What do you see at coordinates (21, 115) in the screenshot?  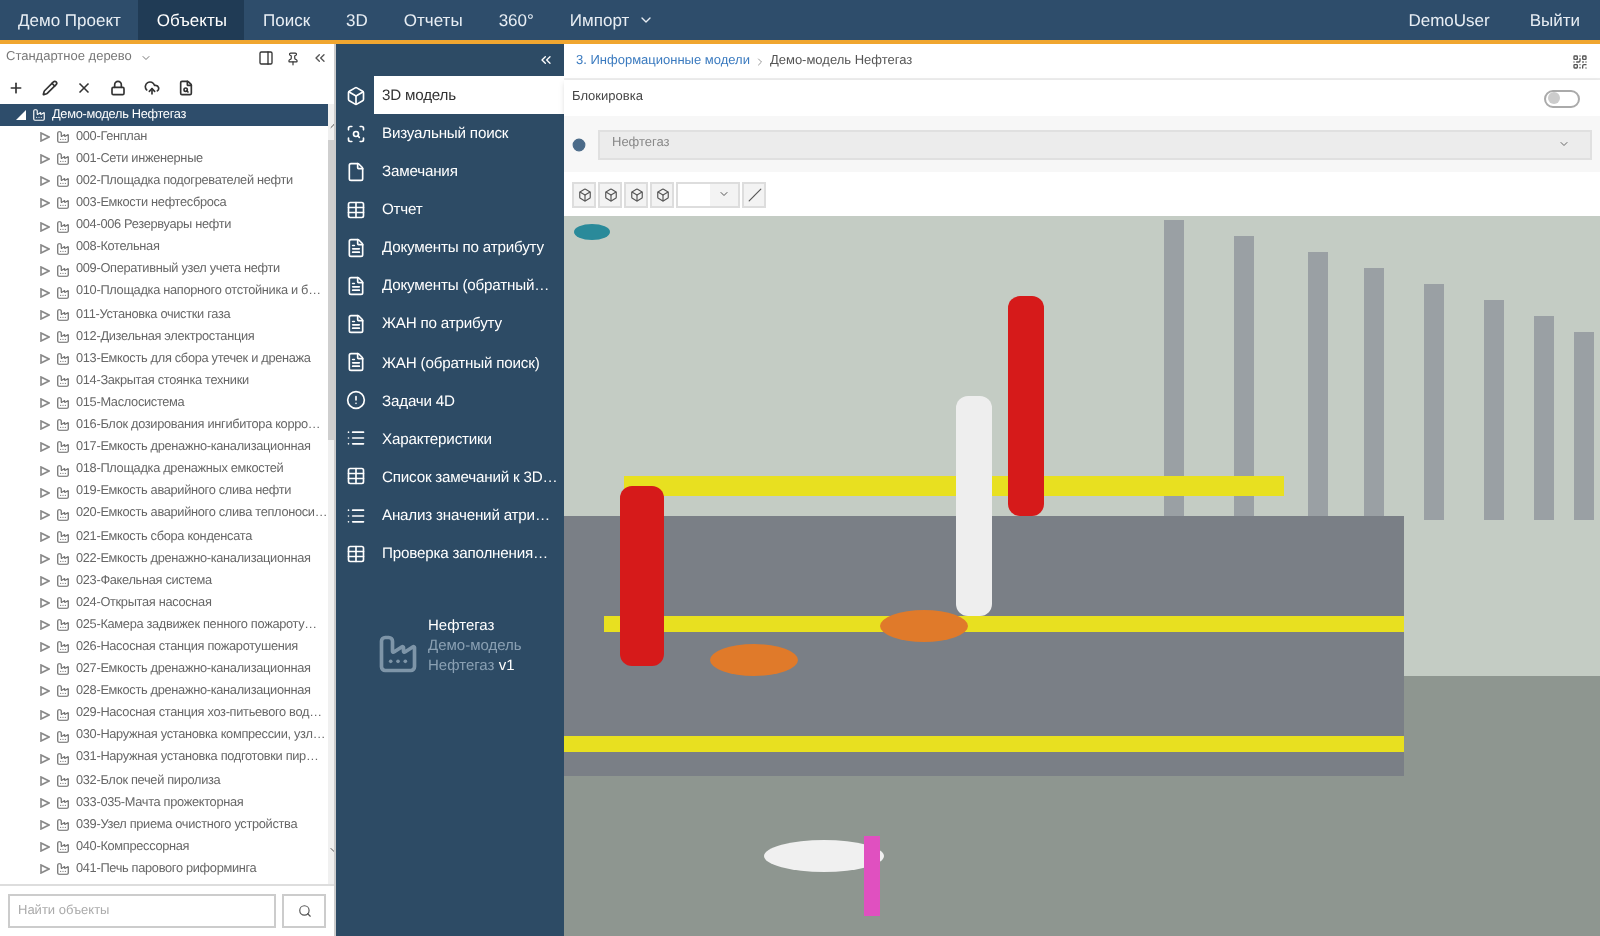 I see `expanded-triangle-icon` at bounding box center [21, 115].